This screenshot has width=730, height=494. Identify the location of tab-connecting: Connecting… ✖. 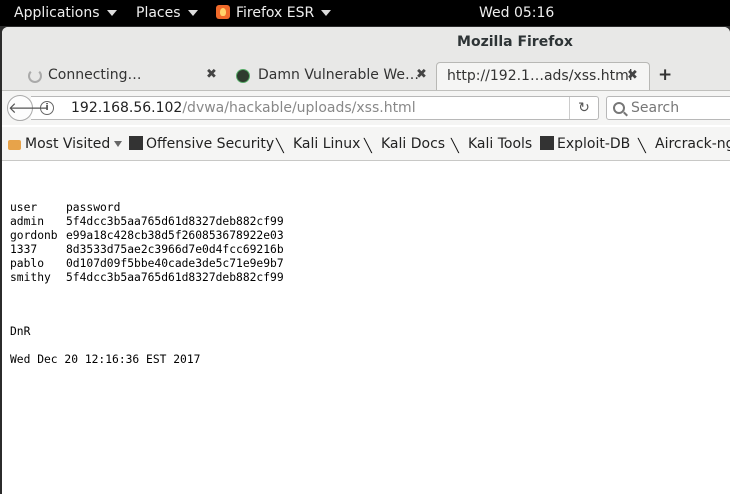
(123, 76).